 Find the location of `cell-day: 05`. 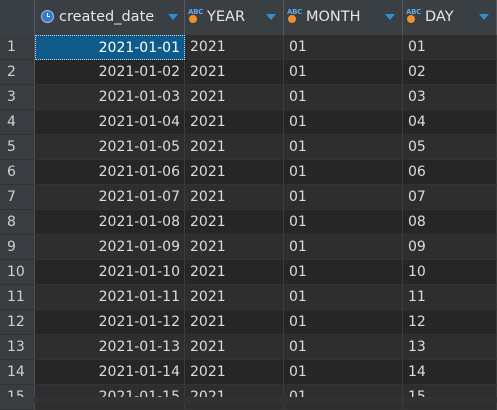

cell-day: 05 is located at coordinates (450, 147).